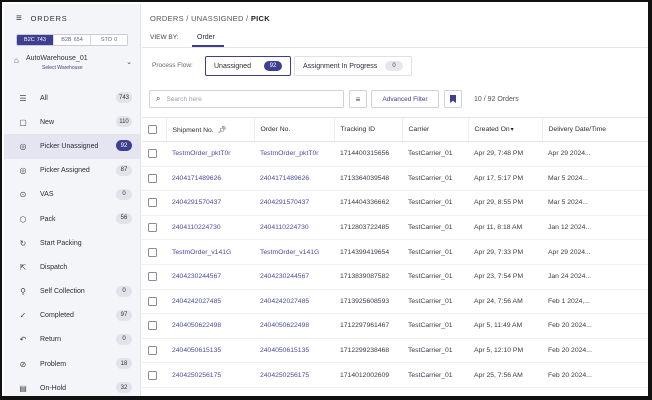 This screenshot has height=400, width=652. I want to click on shipment-no-cell: 2404050622498, so click(210, 326).